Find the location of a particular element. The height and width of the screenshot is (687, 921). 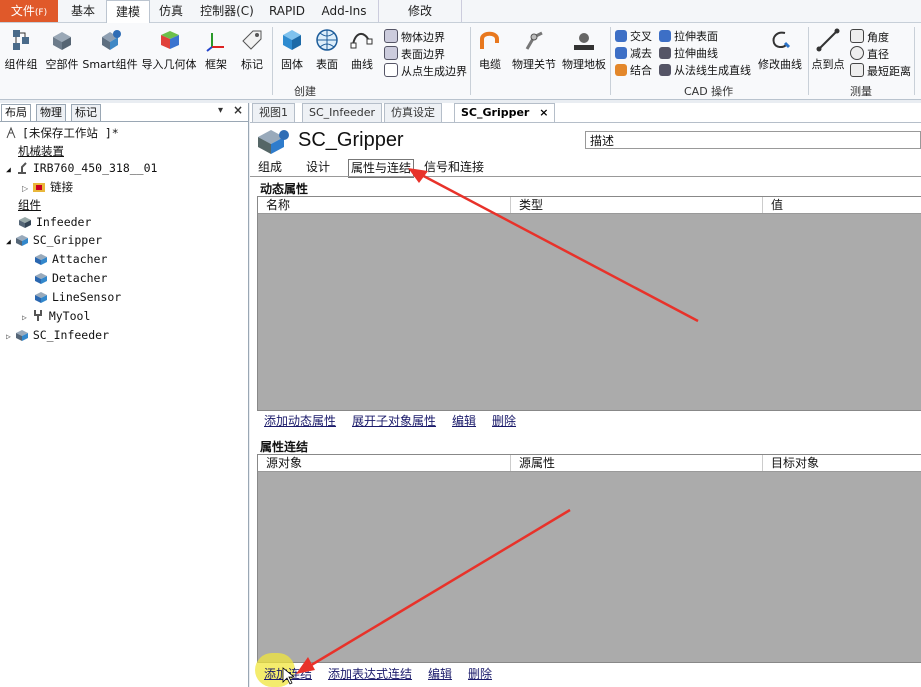

add-binding-link: 添加连结 is located at coordinates (288, 673).